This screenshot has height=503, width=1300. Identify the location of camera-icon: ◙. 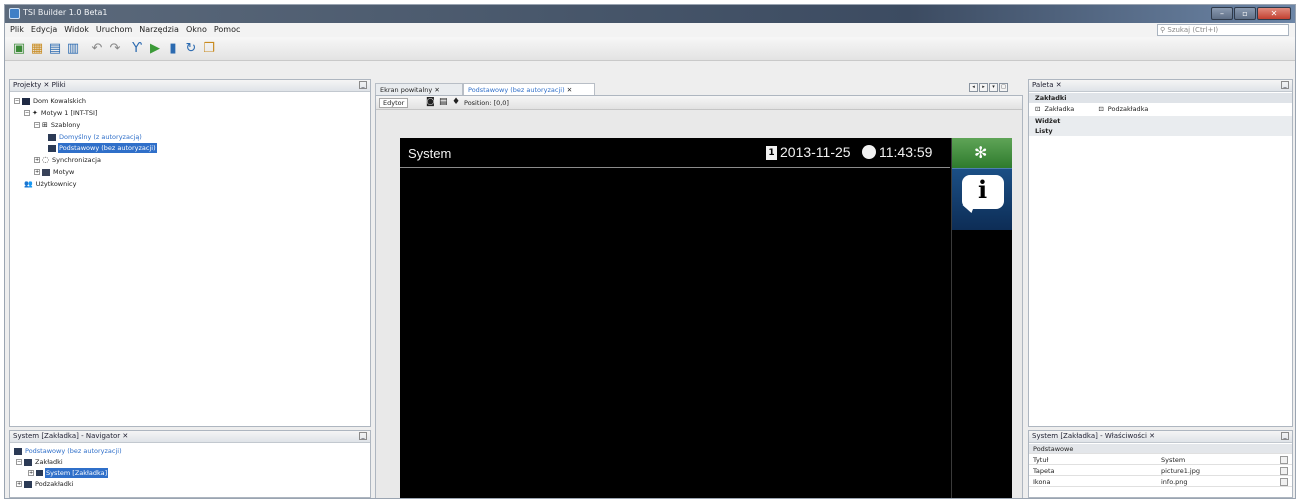
(430, 102).